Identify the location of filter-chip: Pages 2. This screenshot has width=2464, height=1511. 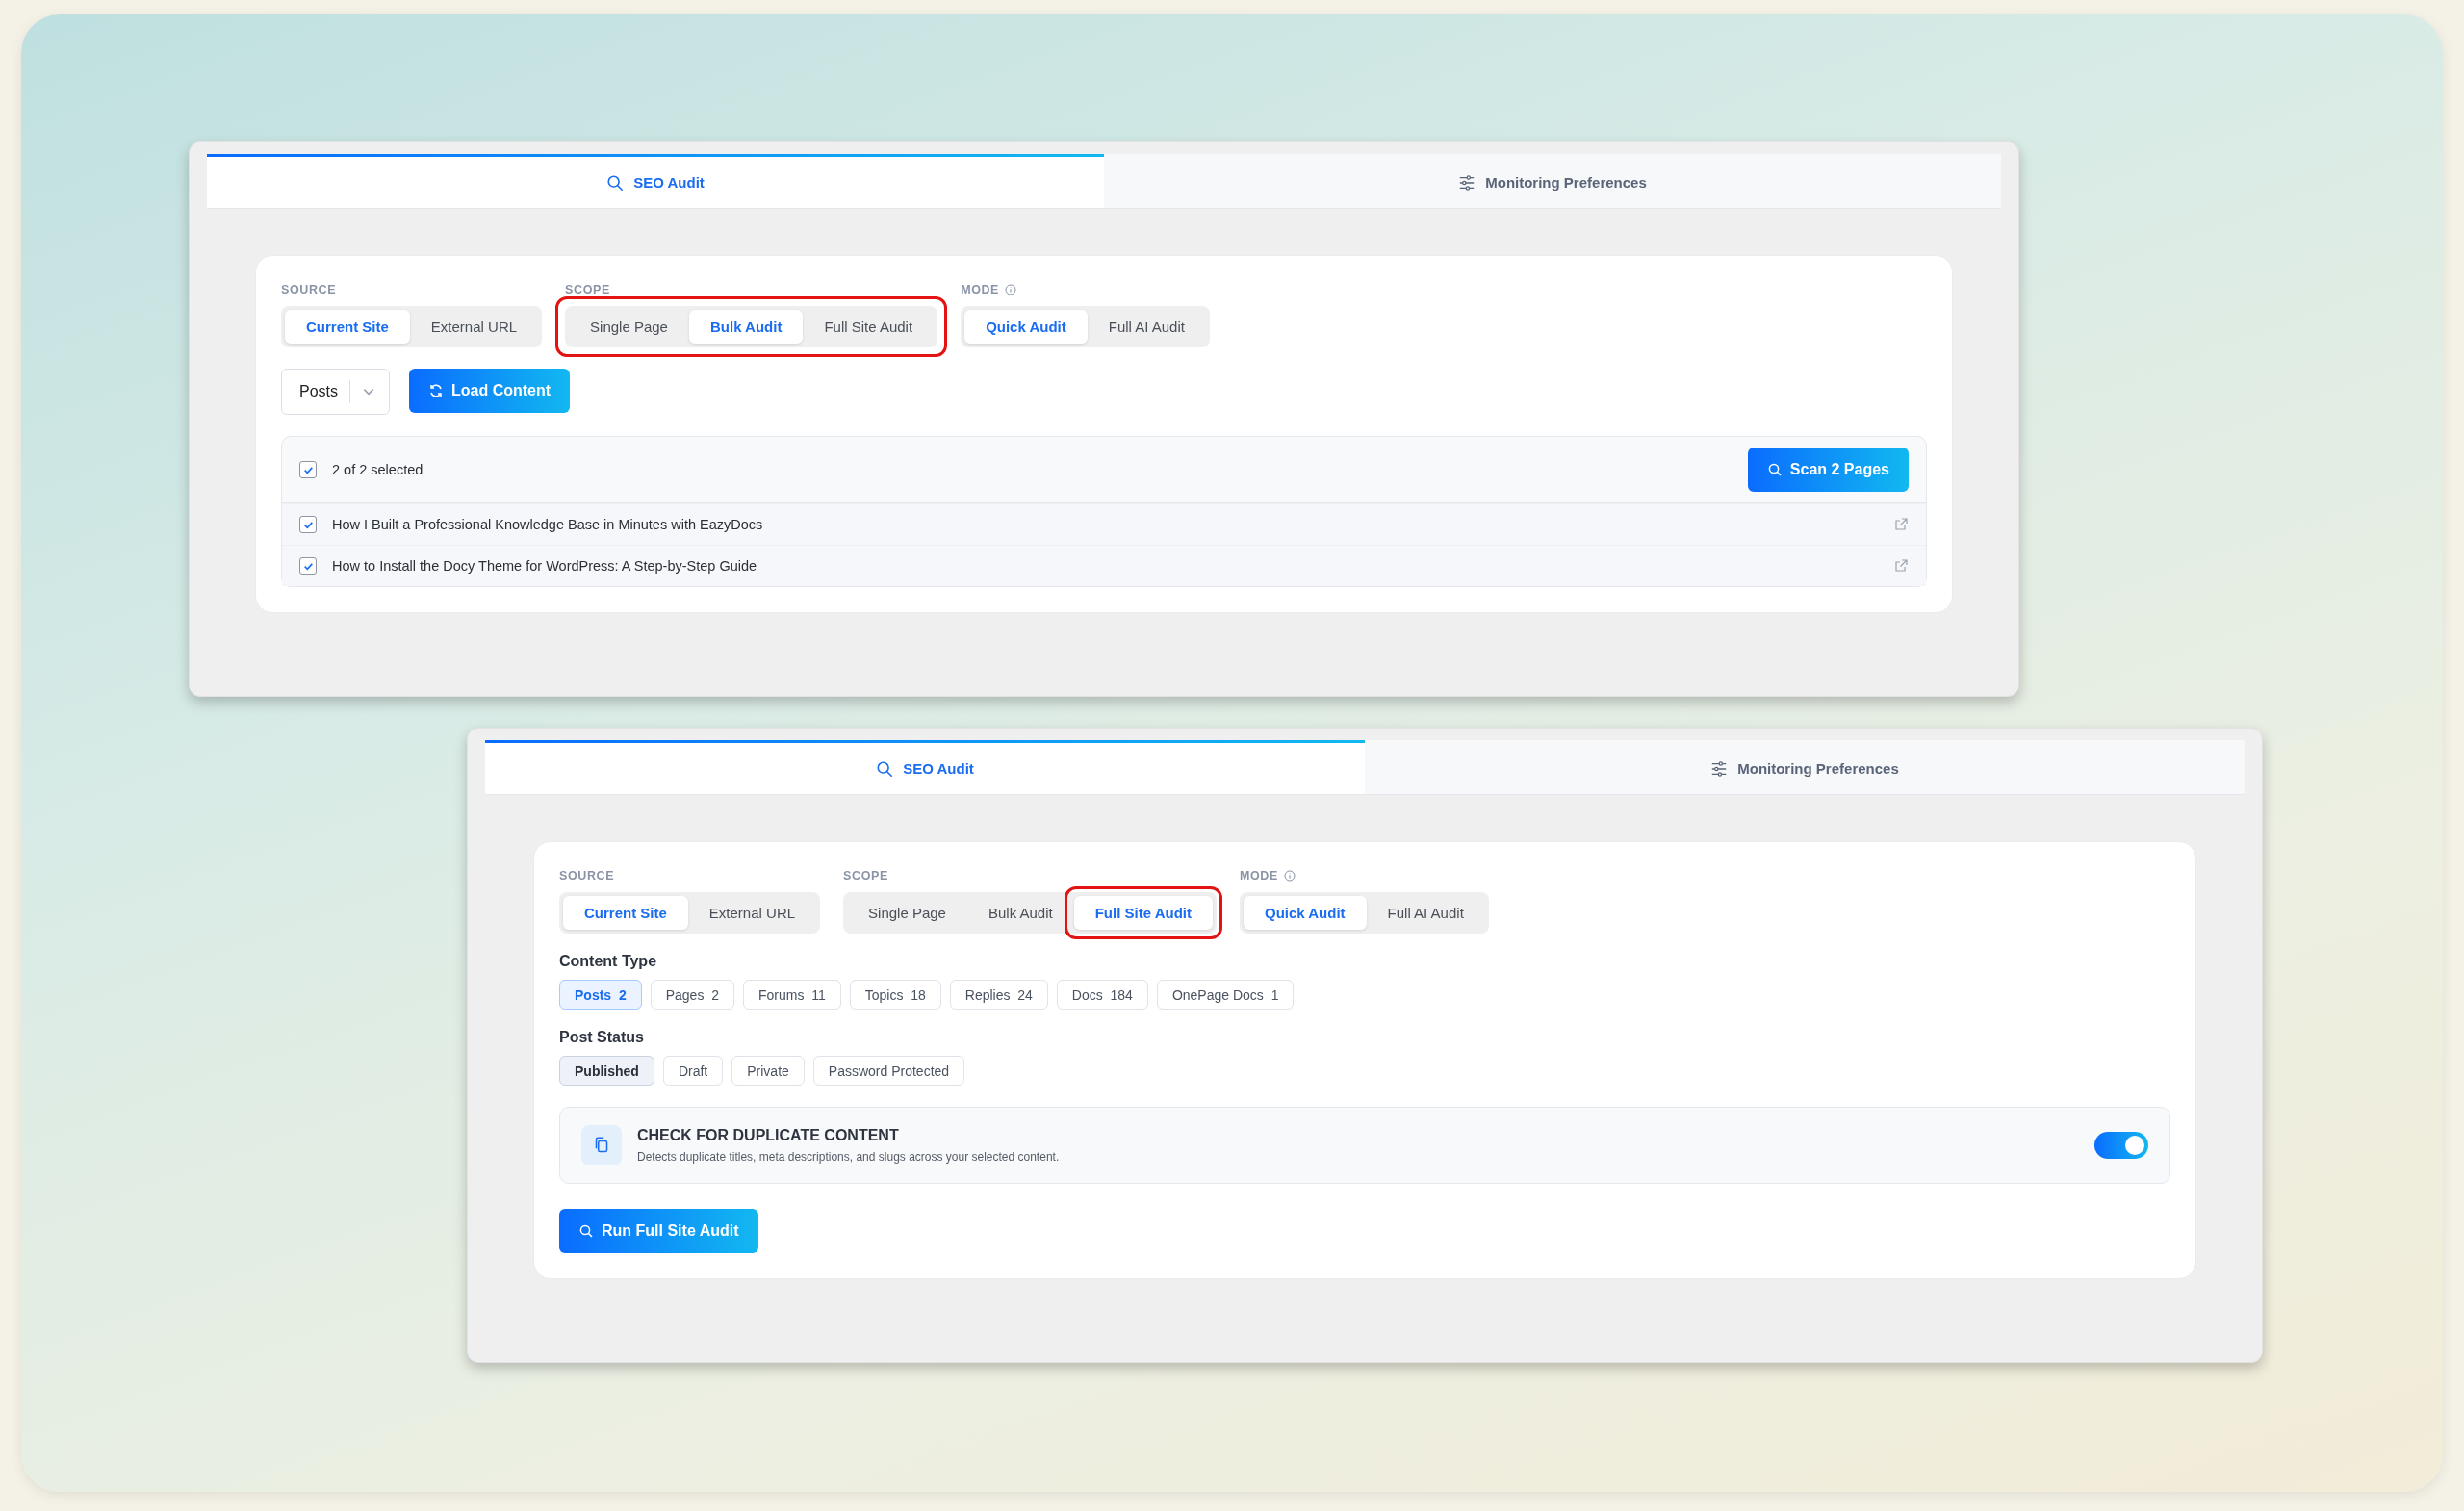
(692, 995).